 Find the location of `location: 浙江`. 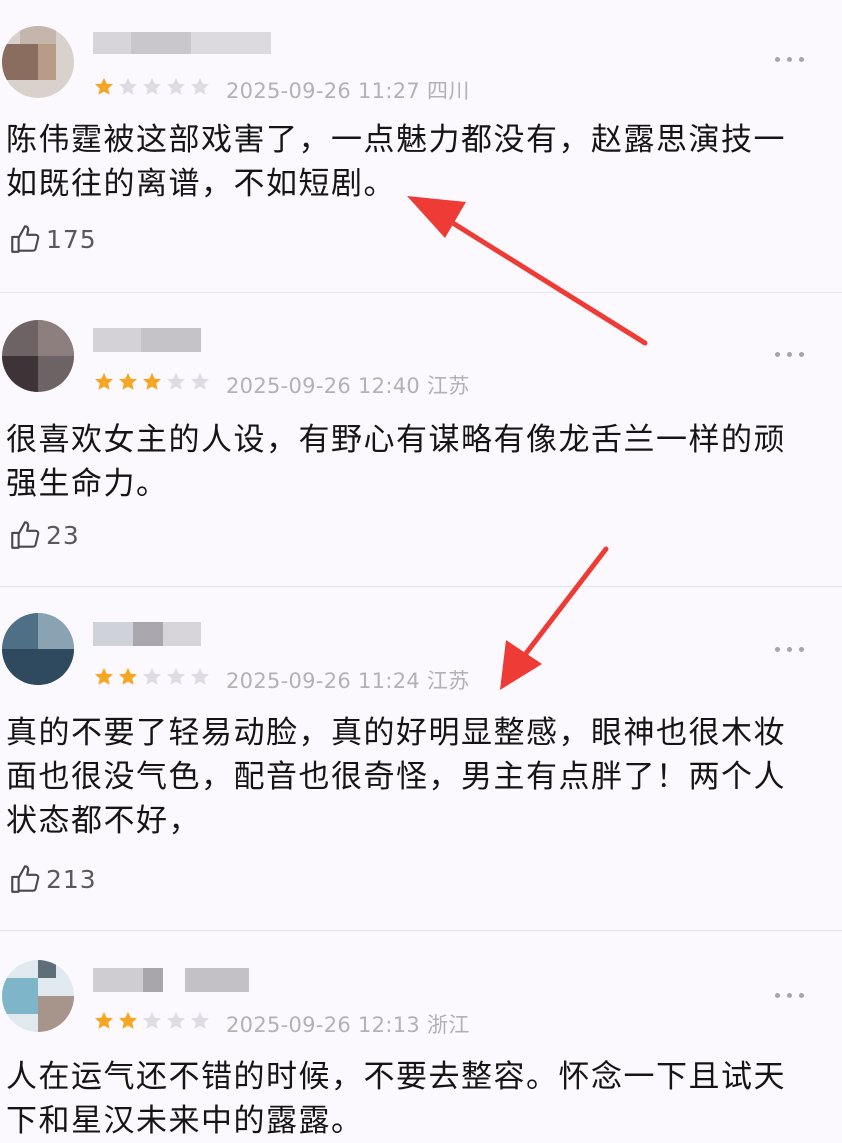

location: 浙江 is located at coordinates (448, 1025).